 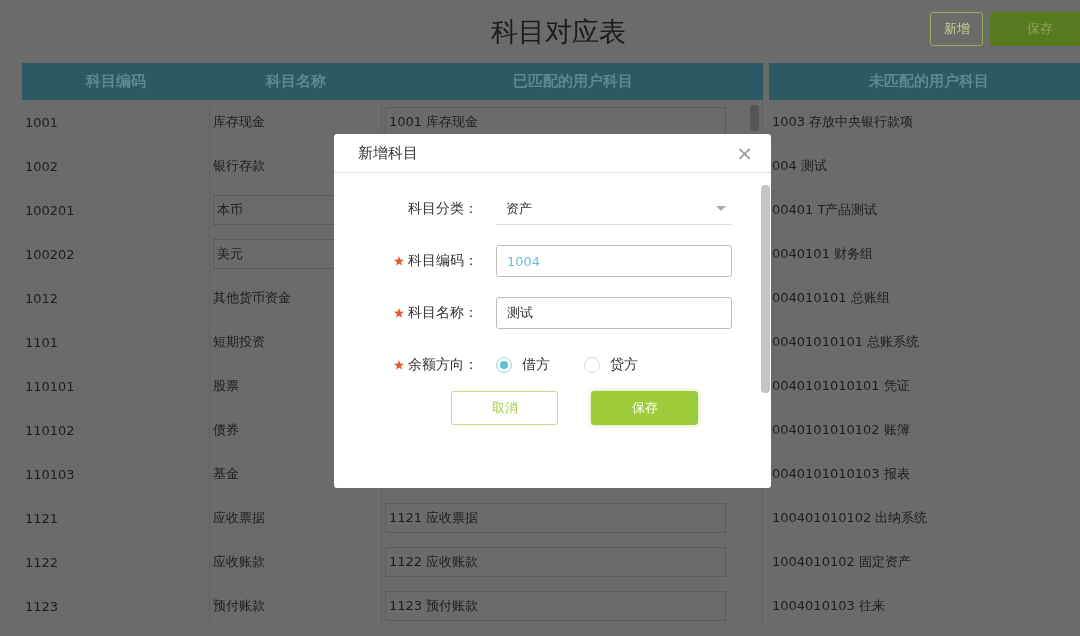 What do you see at coordinates (116, 430) in the screenshot?
I see `table-cell: 110102` at bounding box center [116, 430].